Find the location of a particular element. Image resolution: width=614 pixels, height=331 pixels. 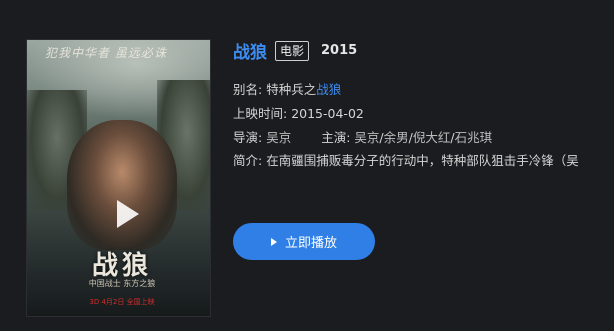

intro-row: 简介: 在南疆围捕贩毒分子的行动中，特种部队狙击手冷锋（吴 is located at coordinates (423, 161).